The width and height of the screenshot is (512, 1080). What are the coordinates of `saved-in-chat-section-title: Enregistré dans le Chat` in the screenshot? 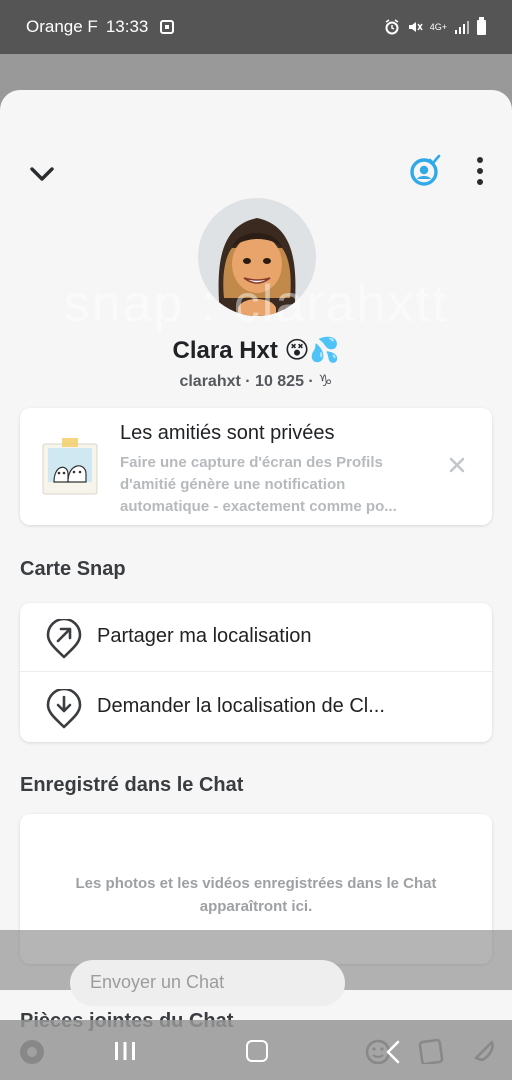 It's located at (132, 785).